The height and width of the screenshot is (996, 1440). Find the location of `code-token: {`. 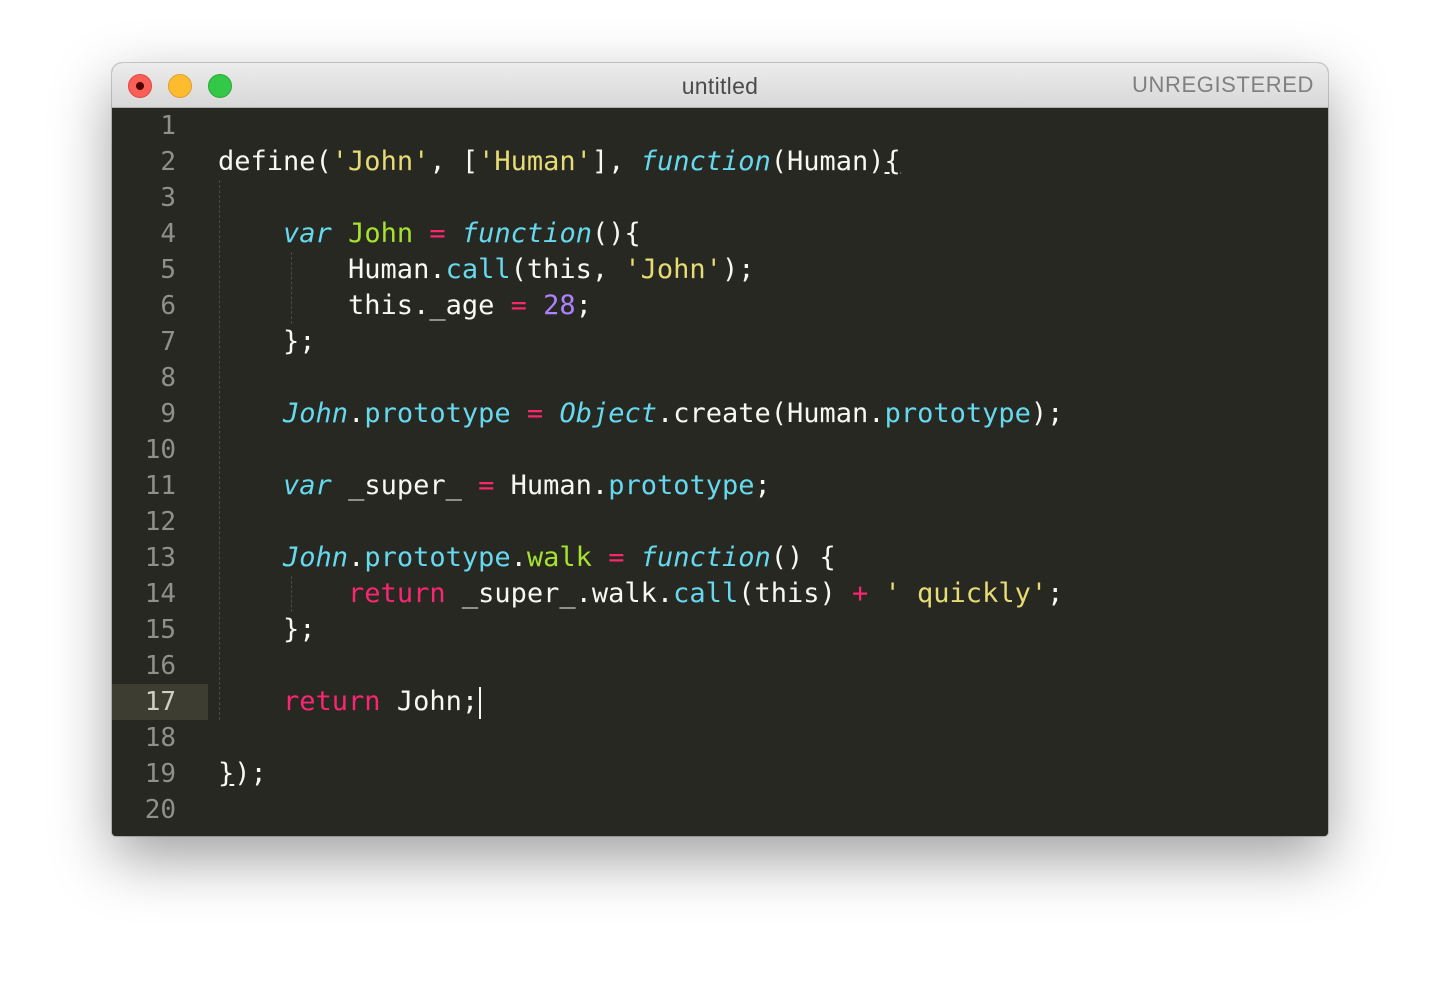

code-token: { is located at coordinates (892, 161).